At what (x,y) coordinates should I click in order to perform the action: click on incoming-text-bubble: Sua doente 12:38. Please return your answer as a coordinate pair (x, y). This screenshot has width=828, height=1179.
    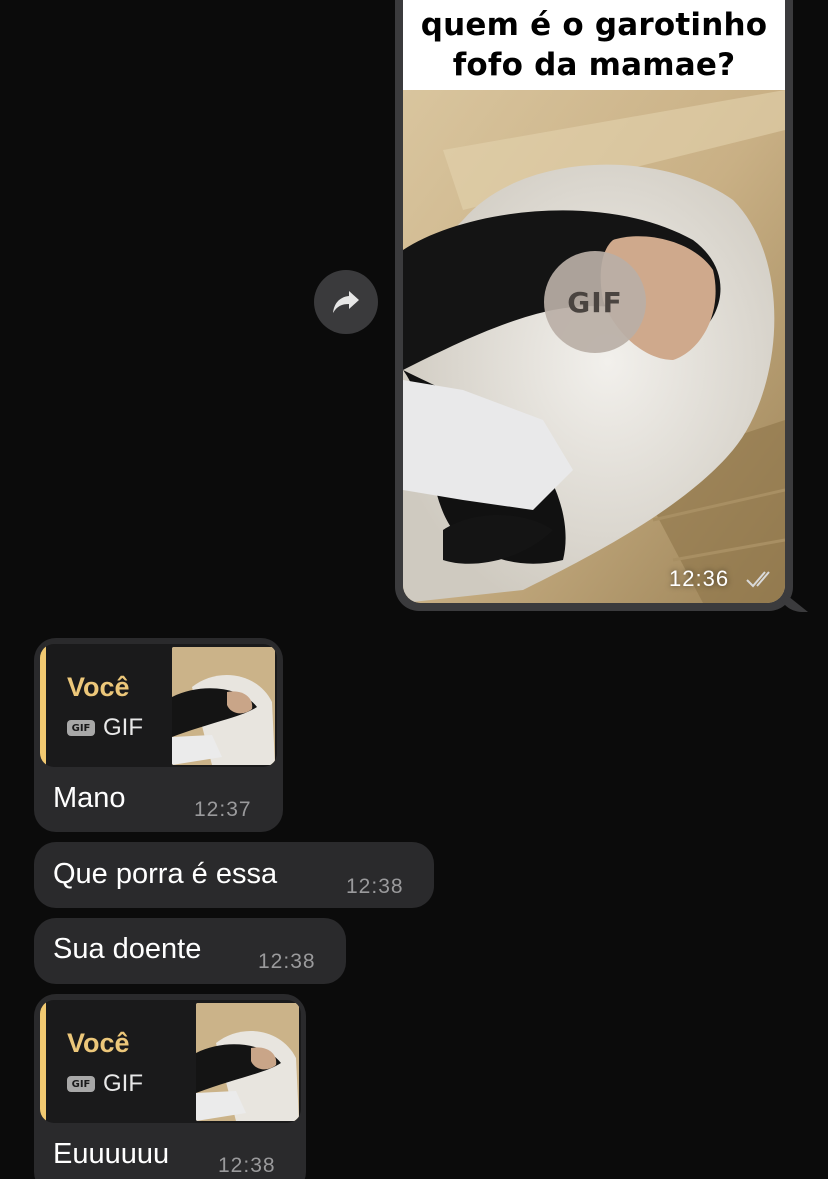
    Looking at the image, I should click on (190, 951).